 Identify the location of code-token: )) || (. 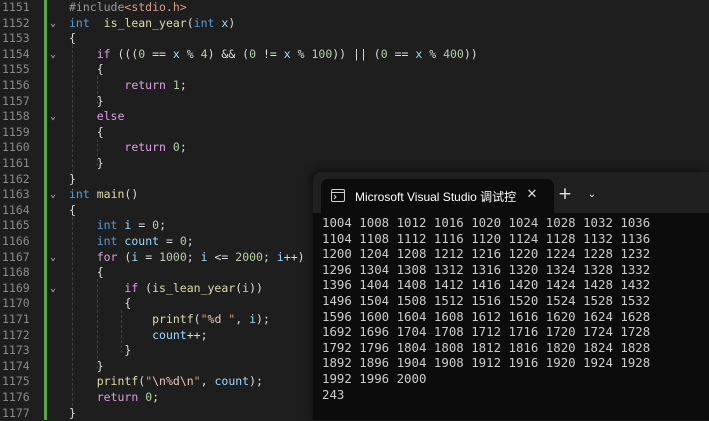
(356, 53).